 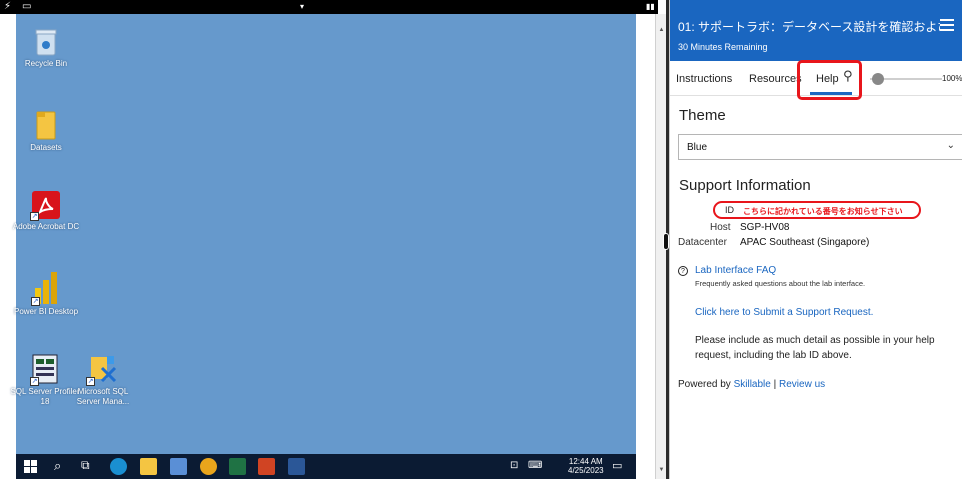 What do you see at coordinates (585, 461) in the screenshot?
I see `tray-time: 12:44 AM` at bounding box center [585, 461].